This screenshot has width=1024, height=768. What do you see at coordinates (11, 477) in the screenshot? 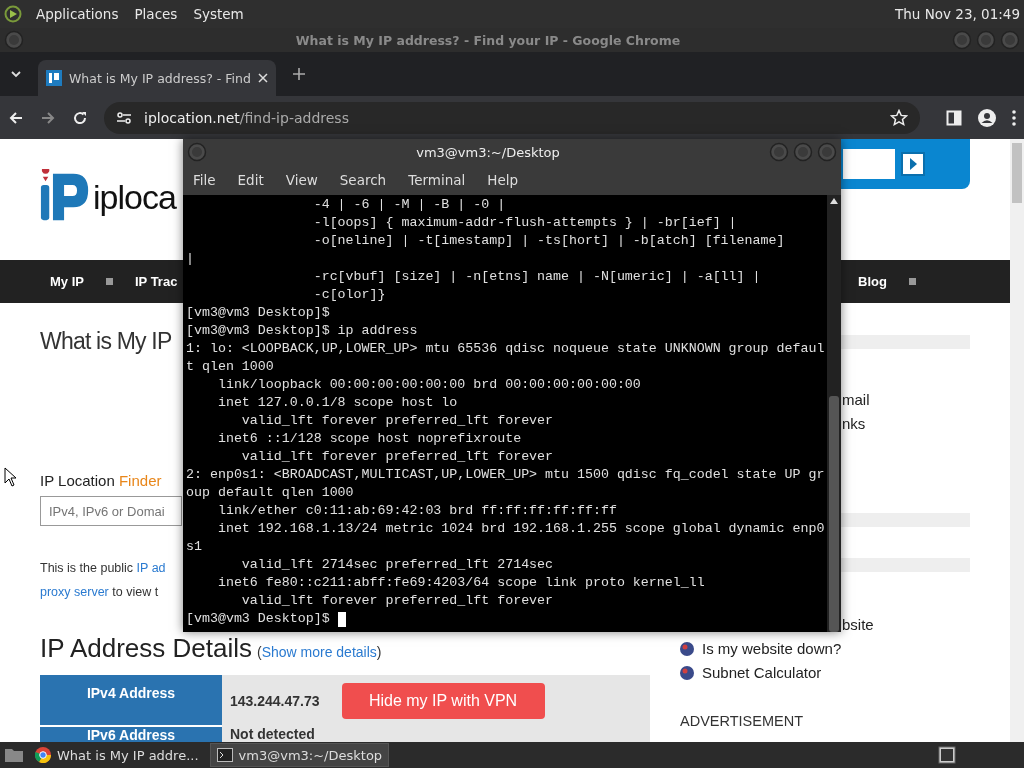
I see `mouse-pointer-icon` at bounding box center [11, 477].